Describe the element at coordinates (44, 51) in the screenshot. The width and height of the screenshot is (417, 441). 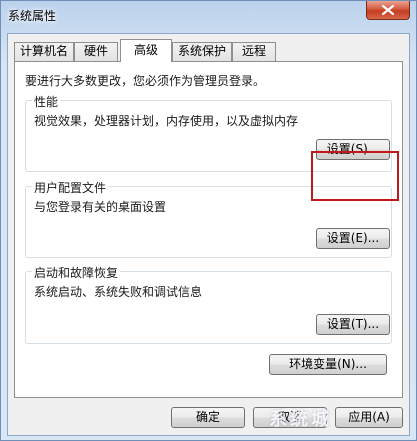
I see `tab-computer-name: 计算机名` at that location.